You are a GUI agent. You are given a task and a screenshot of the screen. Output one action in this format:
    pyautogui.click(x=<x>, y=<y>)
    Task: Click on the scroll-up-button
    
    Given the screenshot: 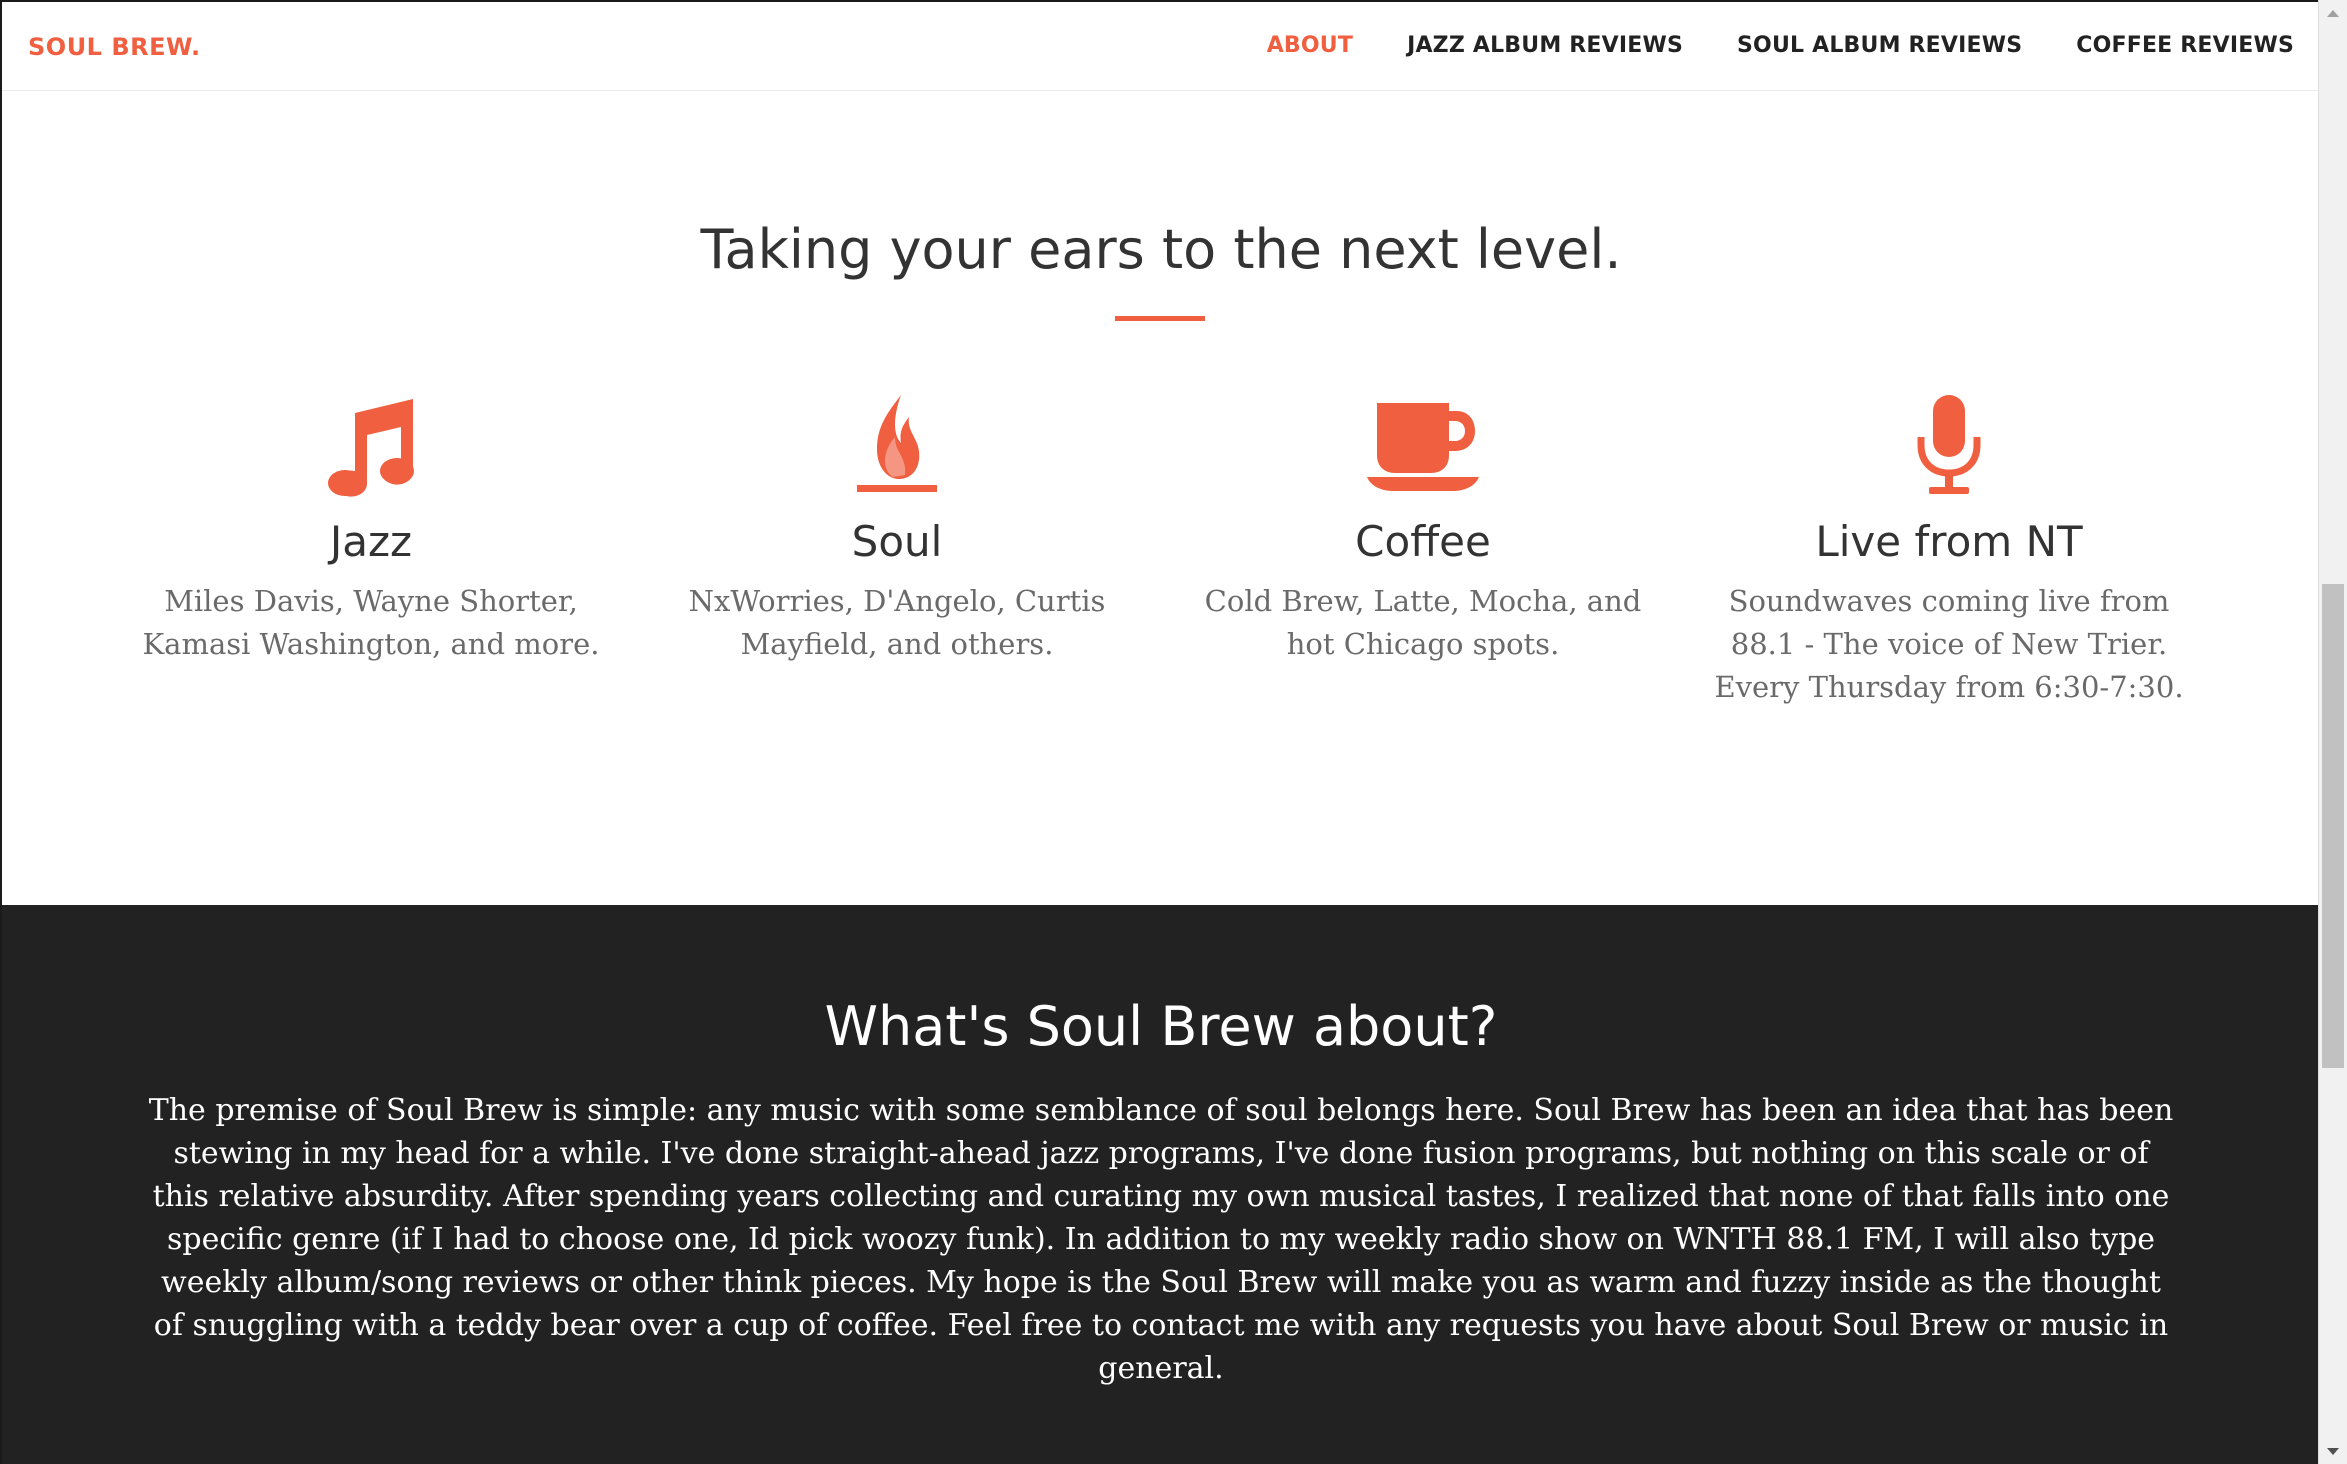 What is the action you would take?
    pyautogui.click(x=2333, y=13)
    